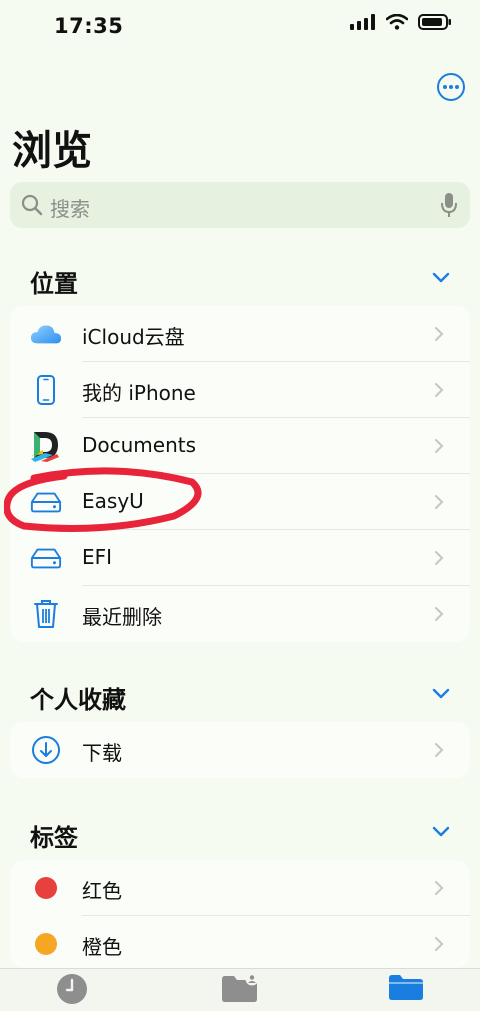 This screenshot has height=1011, width=480. Describe the element at coordinates (70, 207) in the screenshot. I see `search-input: 搜索` at that location.